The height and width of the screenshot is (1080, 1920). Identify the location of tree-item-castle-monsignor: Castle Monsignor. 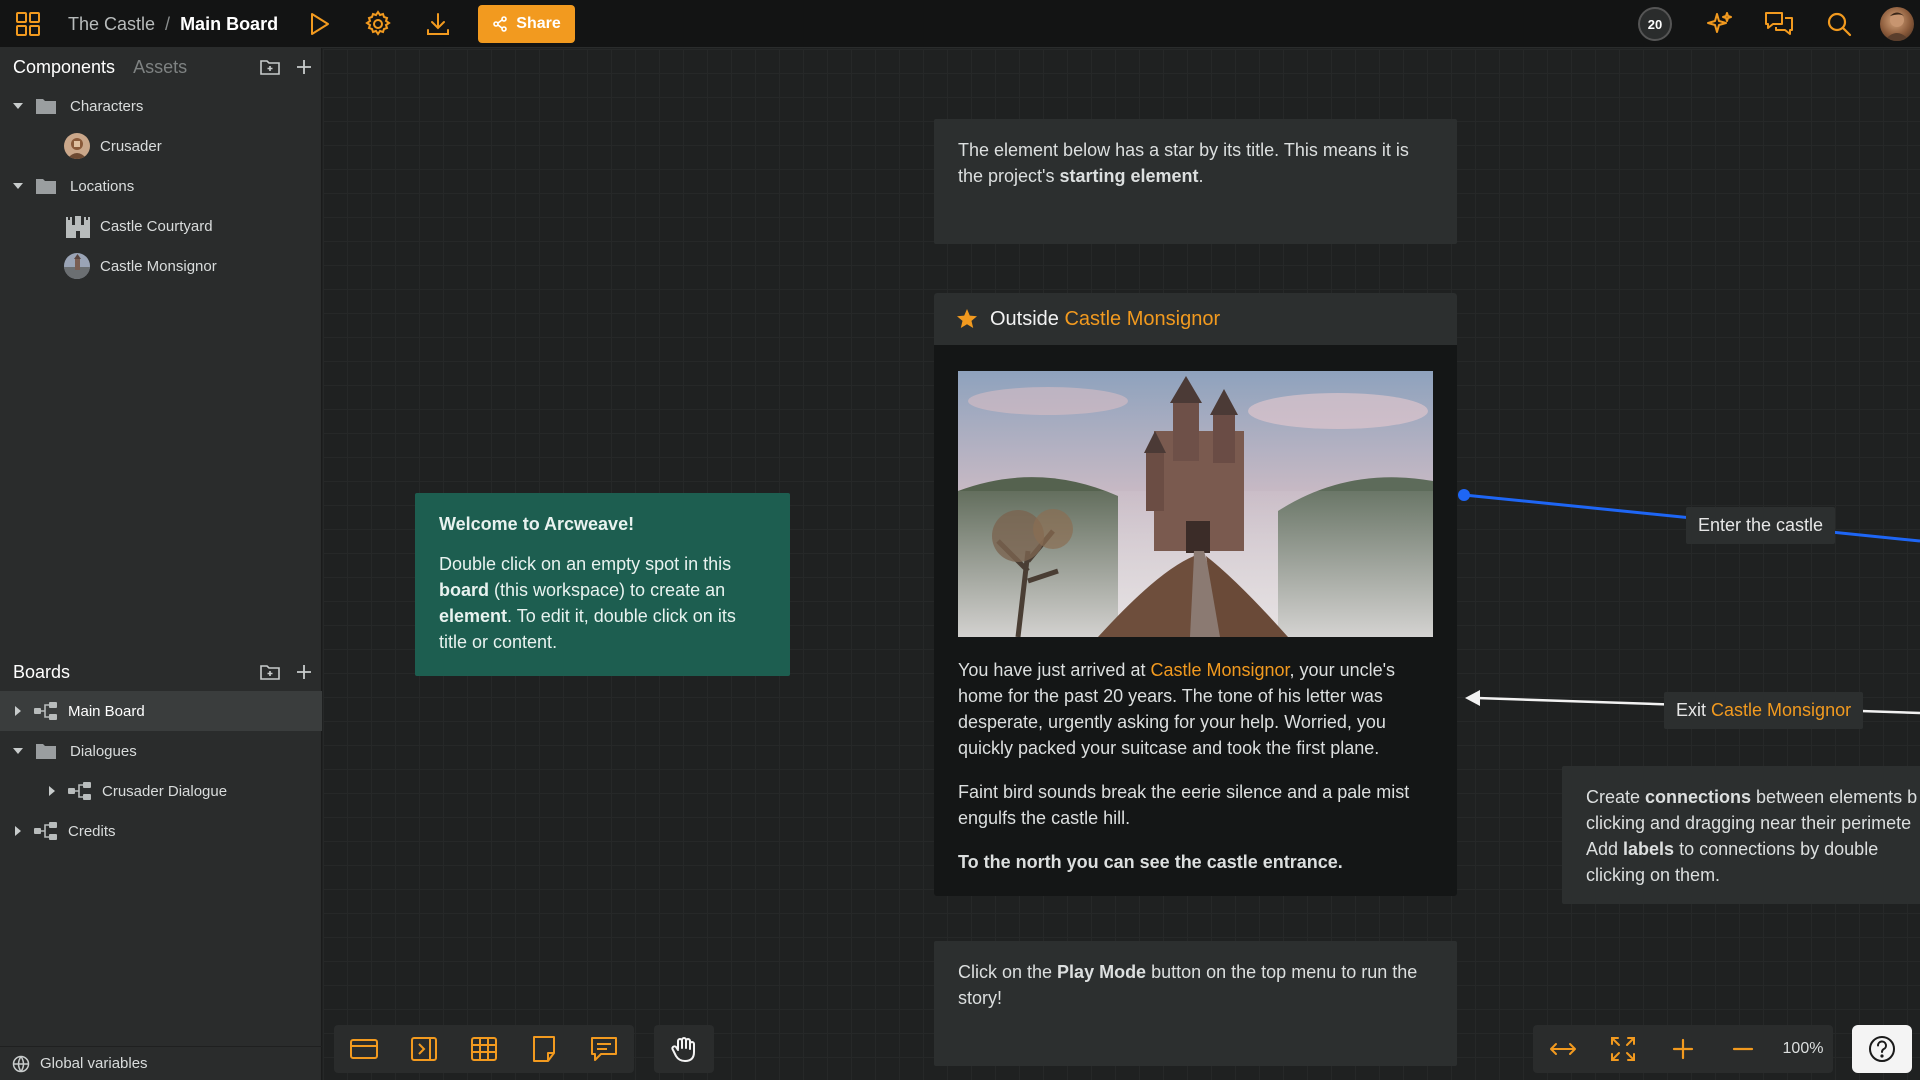
(161, 266).